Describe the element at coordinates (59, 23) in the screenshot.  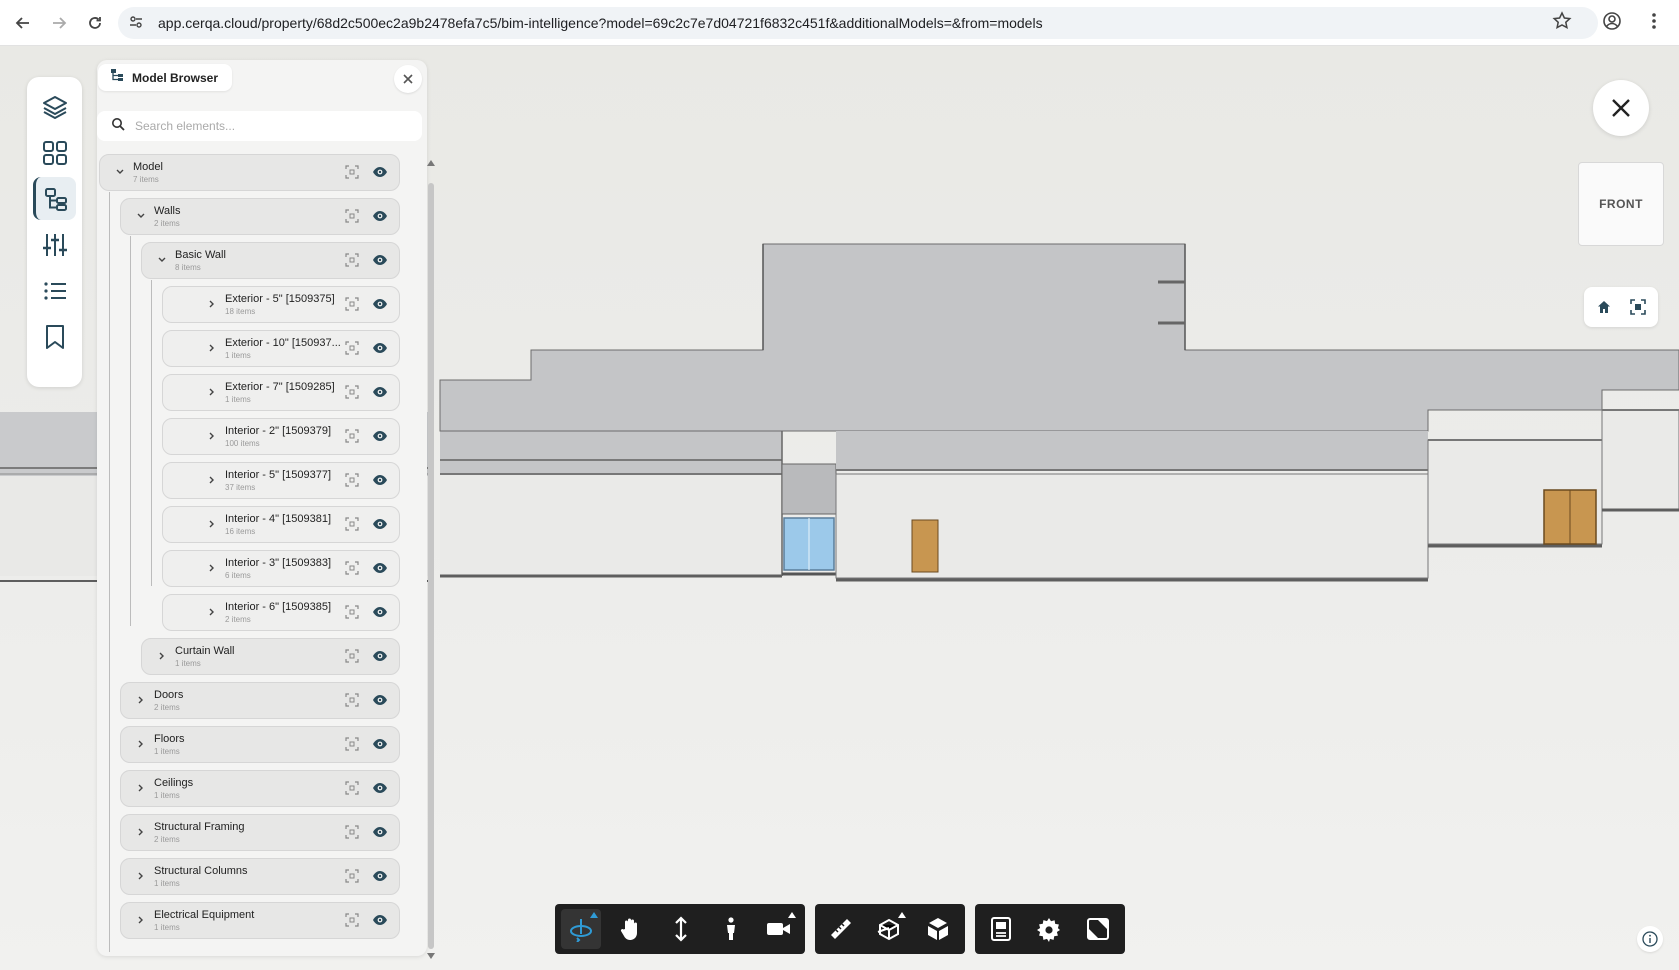
I see `forward-icon` at that location.